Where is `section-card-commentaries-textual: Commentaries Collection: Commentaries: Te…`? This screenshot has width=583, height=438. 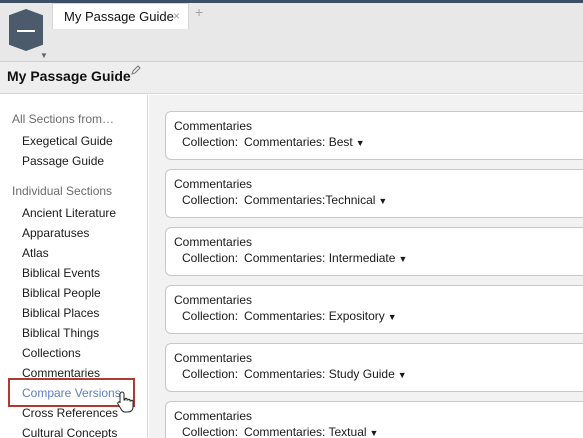
section-card-commentaries-textual: Commentaries Collection: Commentaries: Te… is located at coordinates (374, 419).